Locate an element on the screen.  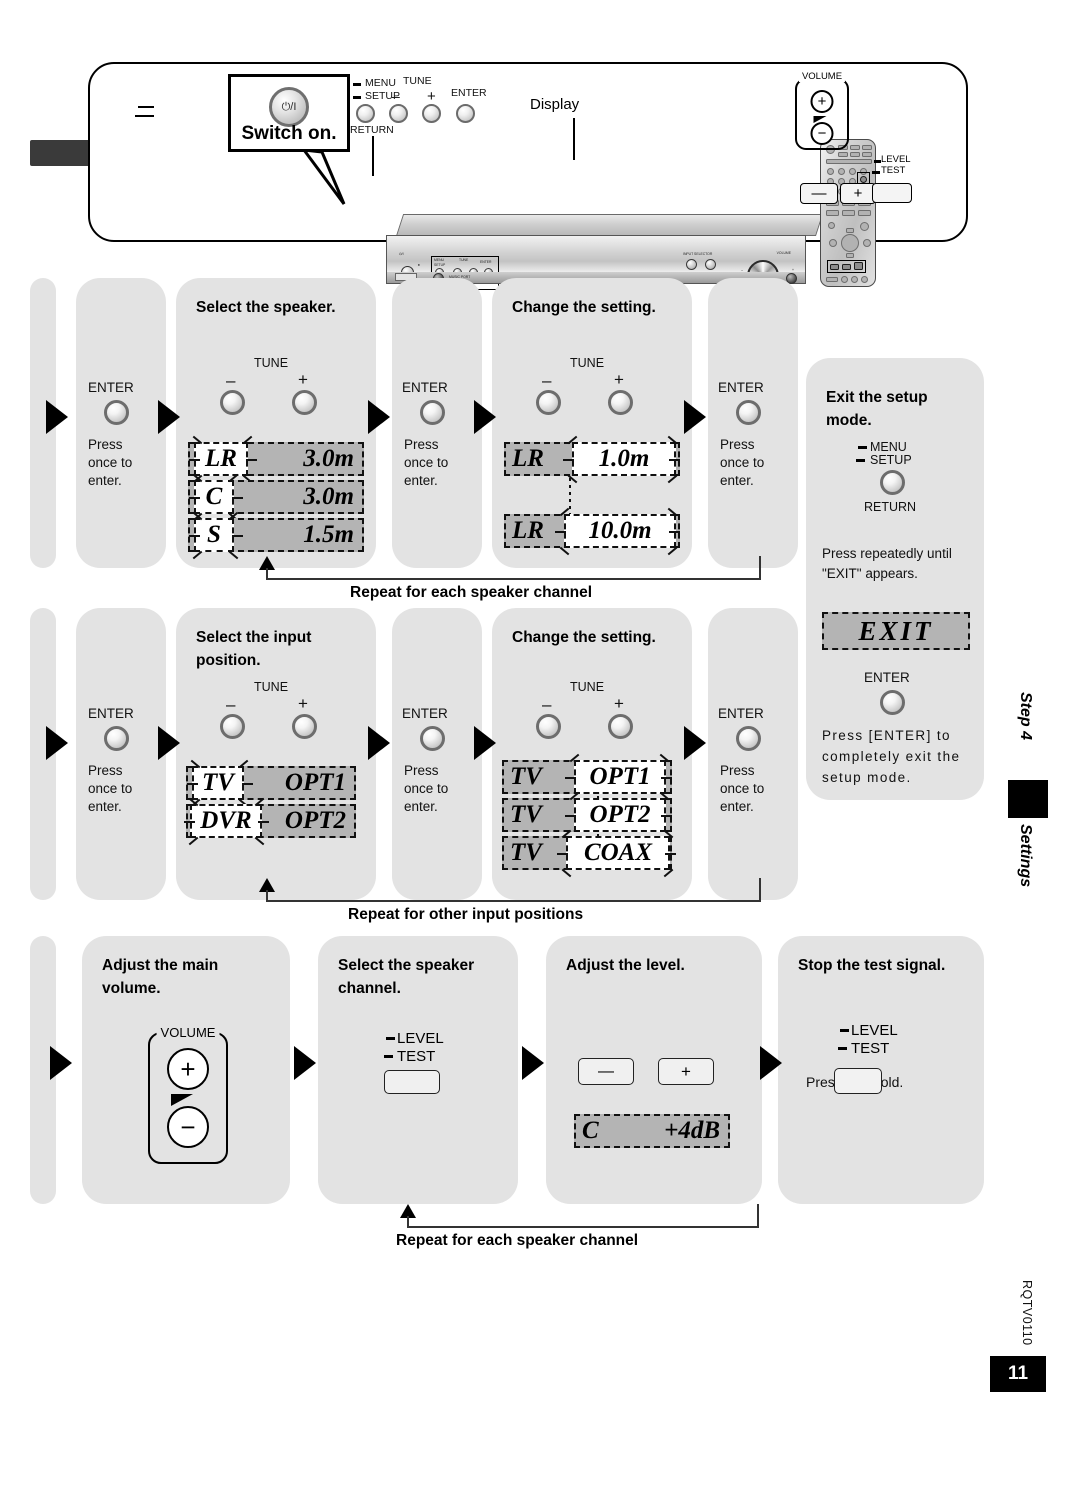
panel-title-channel-line2: channel. is located at coordinates (369, 989).